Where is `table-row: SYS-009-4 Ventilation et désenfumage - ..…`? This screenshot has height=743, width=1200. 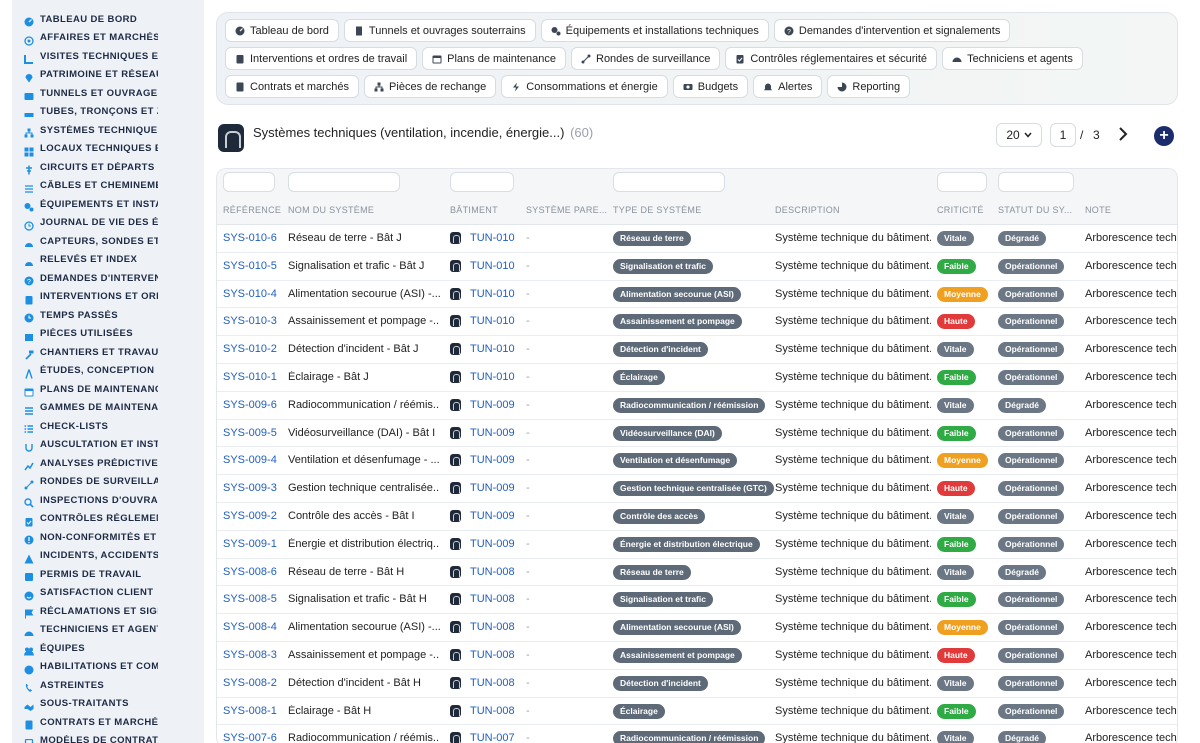
table-row: SYS-009-4 Ventilation et désenfumage - ..… is located at coordinates (697, 461).